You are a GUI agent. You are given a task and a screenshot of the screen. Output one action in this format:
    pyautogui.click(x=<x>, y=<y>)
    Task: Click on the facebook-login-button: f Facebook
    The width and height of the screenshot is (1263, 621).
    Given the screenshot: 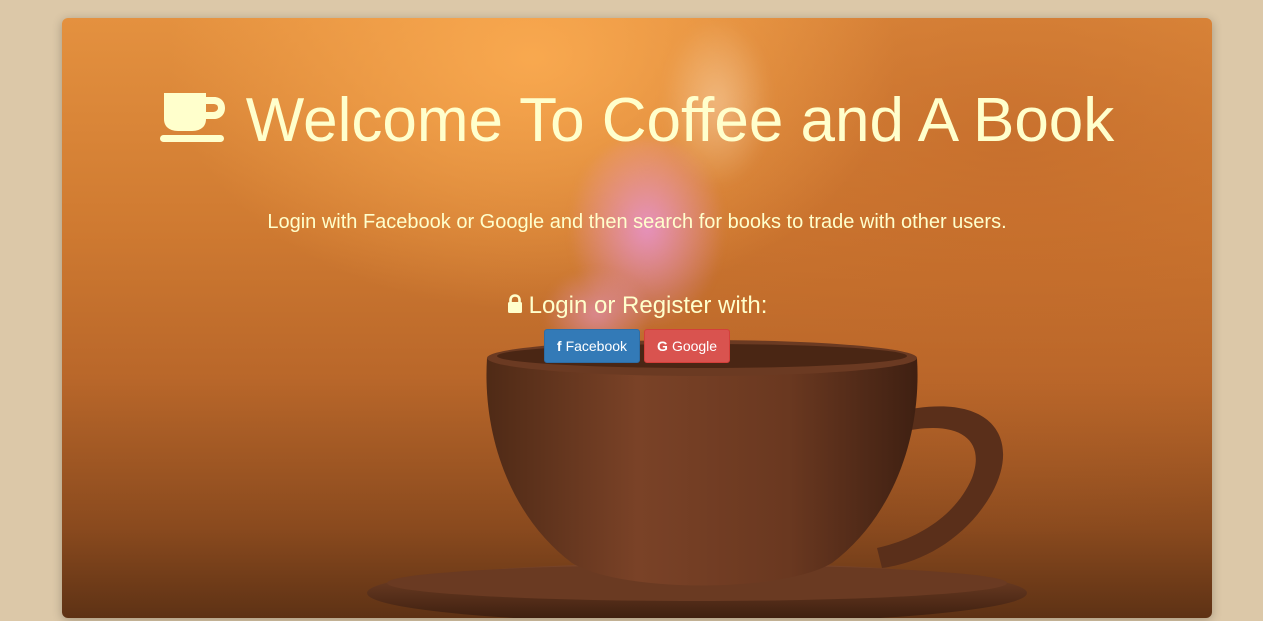 What is the action you would take?
    pyautogui.click(x=592, y=346)
    